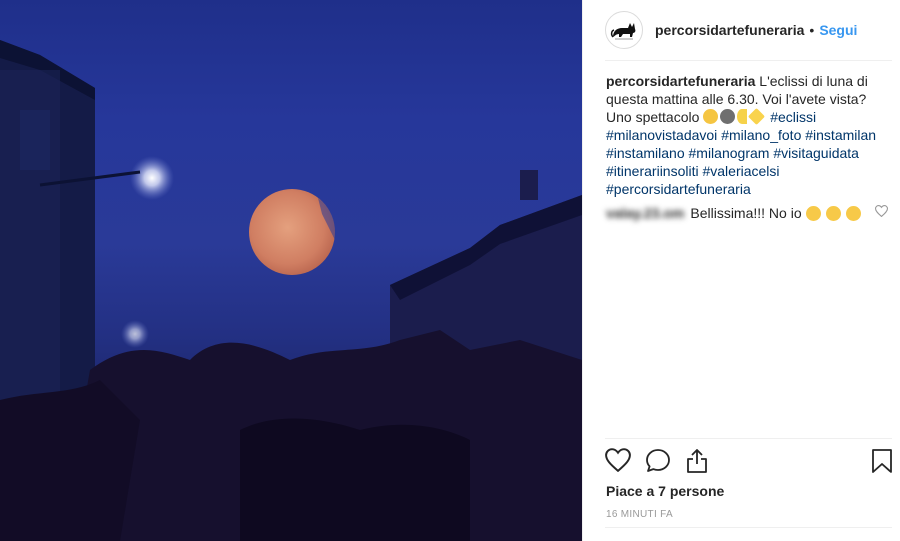 The image size is (900, 541). I want to click on hashtag-link: #valeriacelsi, so click(740, 171).